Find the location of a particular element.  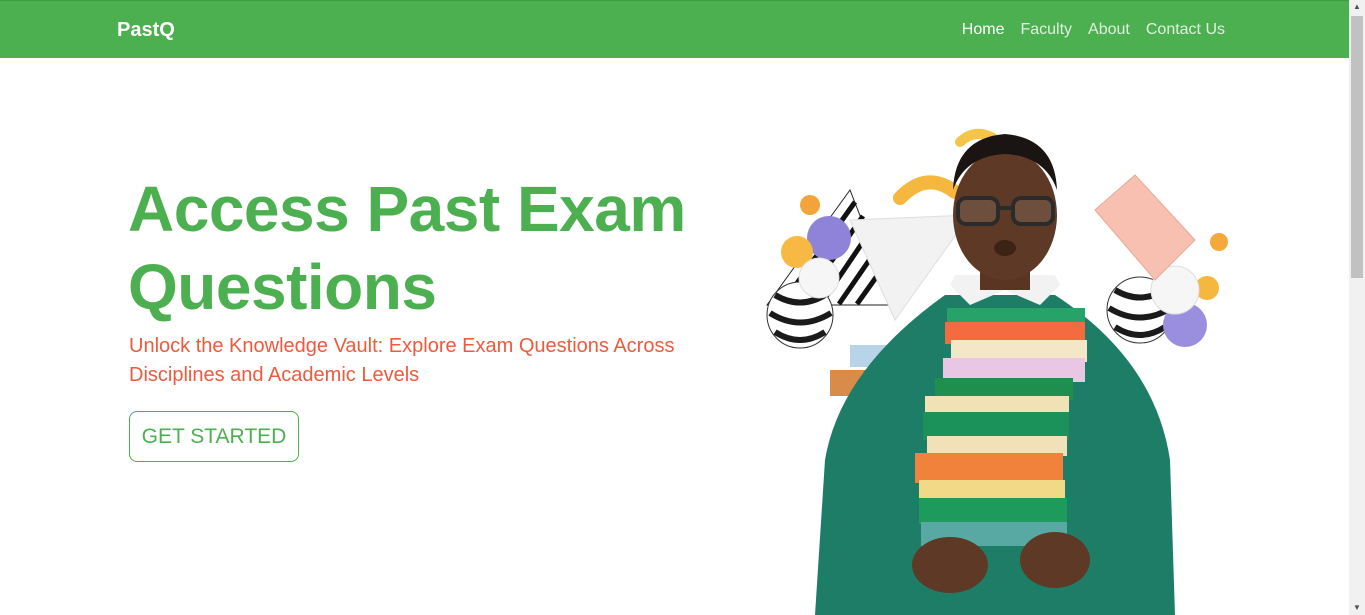

nav-link-home: Home is located at coordinates (983, 30).